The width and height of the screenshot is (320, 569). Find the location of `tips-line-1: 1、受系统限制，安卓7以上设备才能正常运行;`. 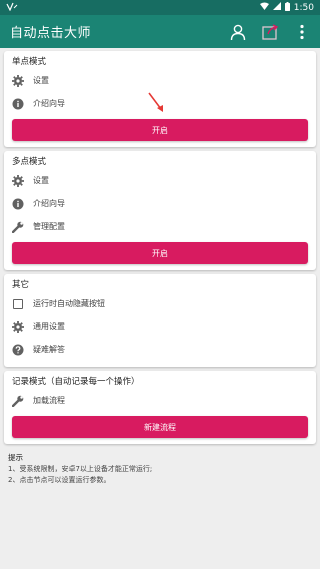

tips-line-1: 1、受系统限制，安卓7以上设备才能正常运行; is located at coordinates (80, 468).